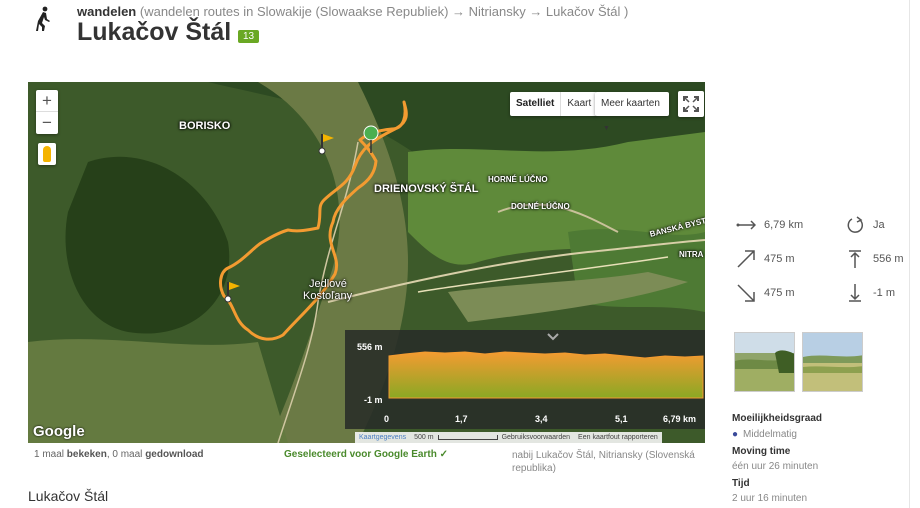  Describe the element at coordinates (874, 259) in the screenshot. I see `stat-max-elevation: 556 m` at that location.